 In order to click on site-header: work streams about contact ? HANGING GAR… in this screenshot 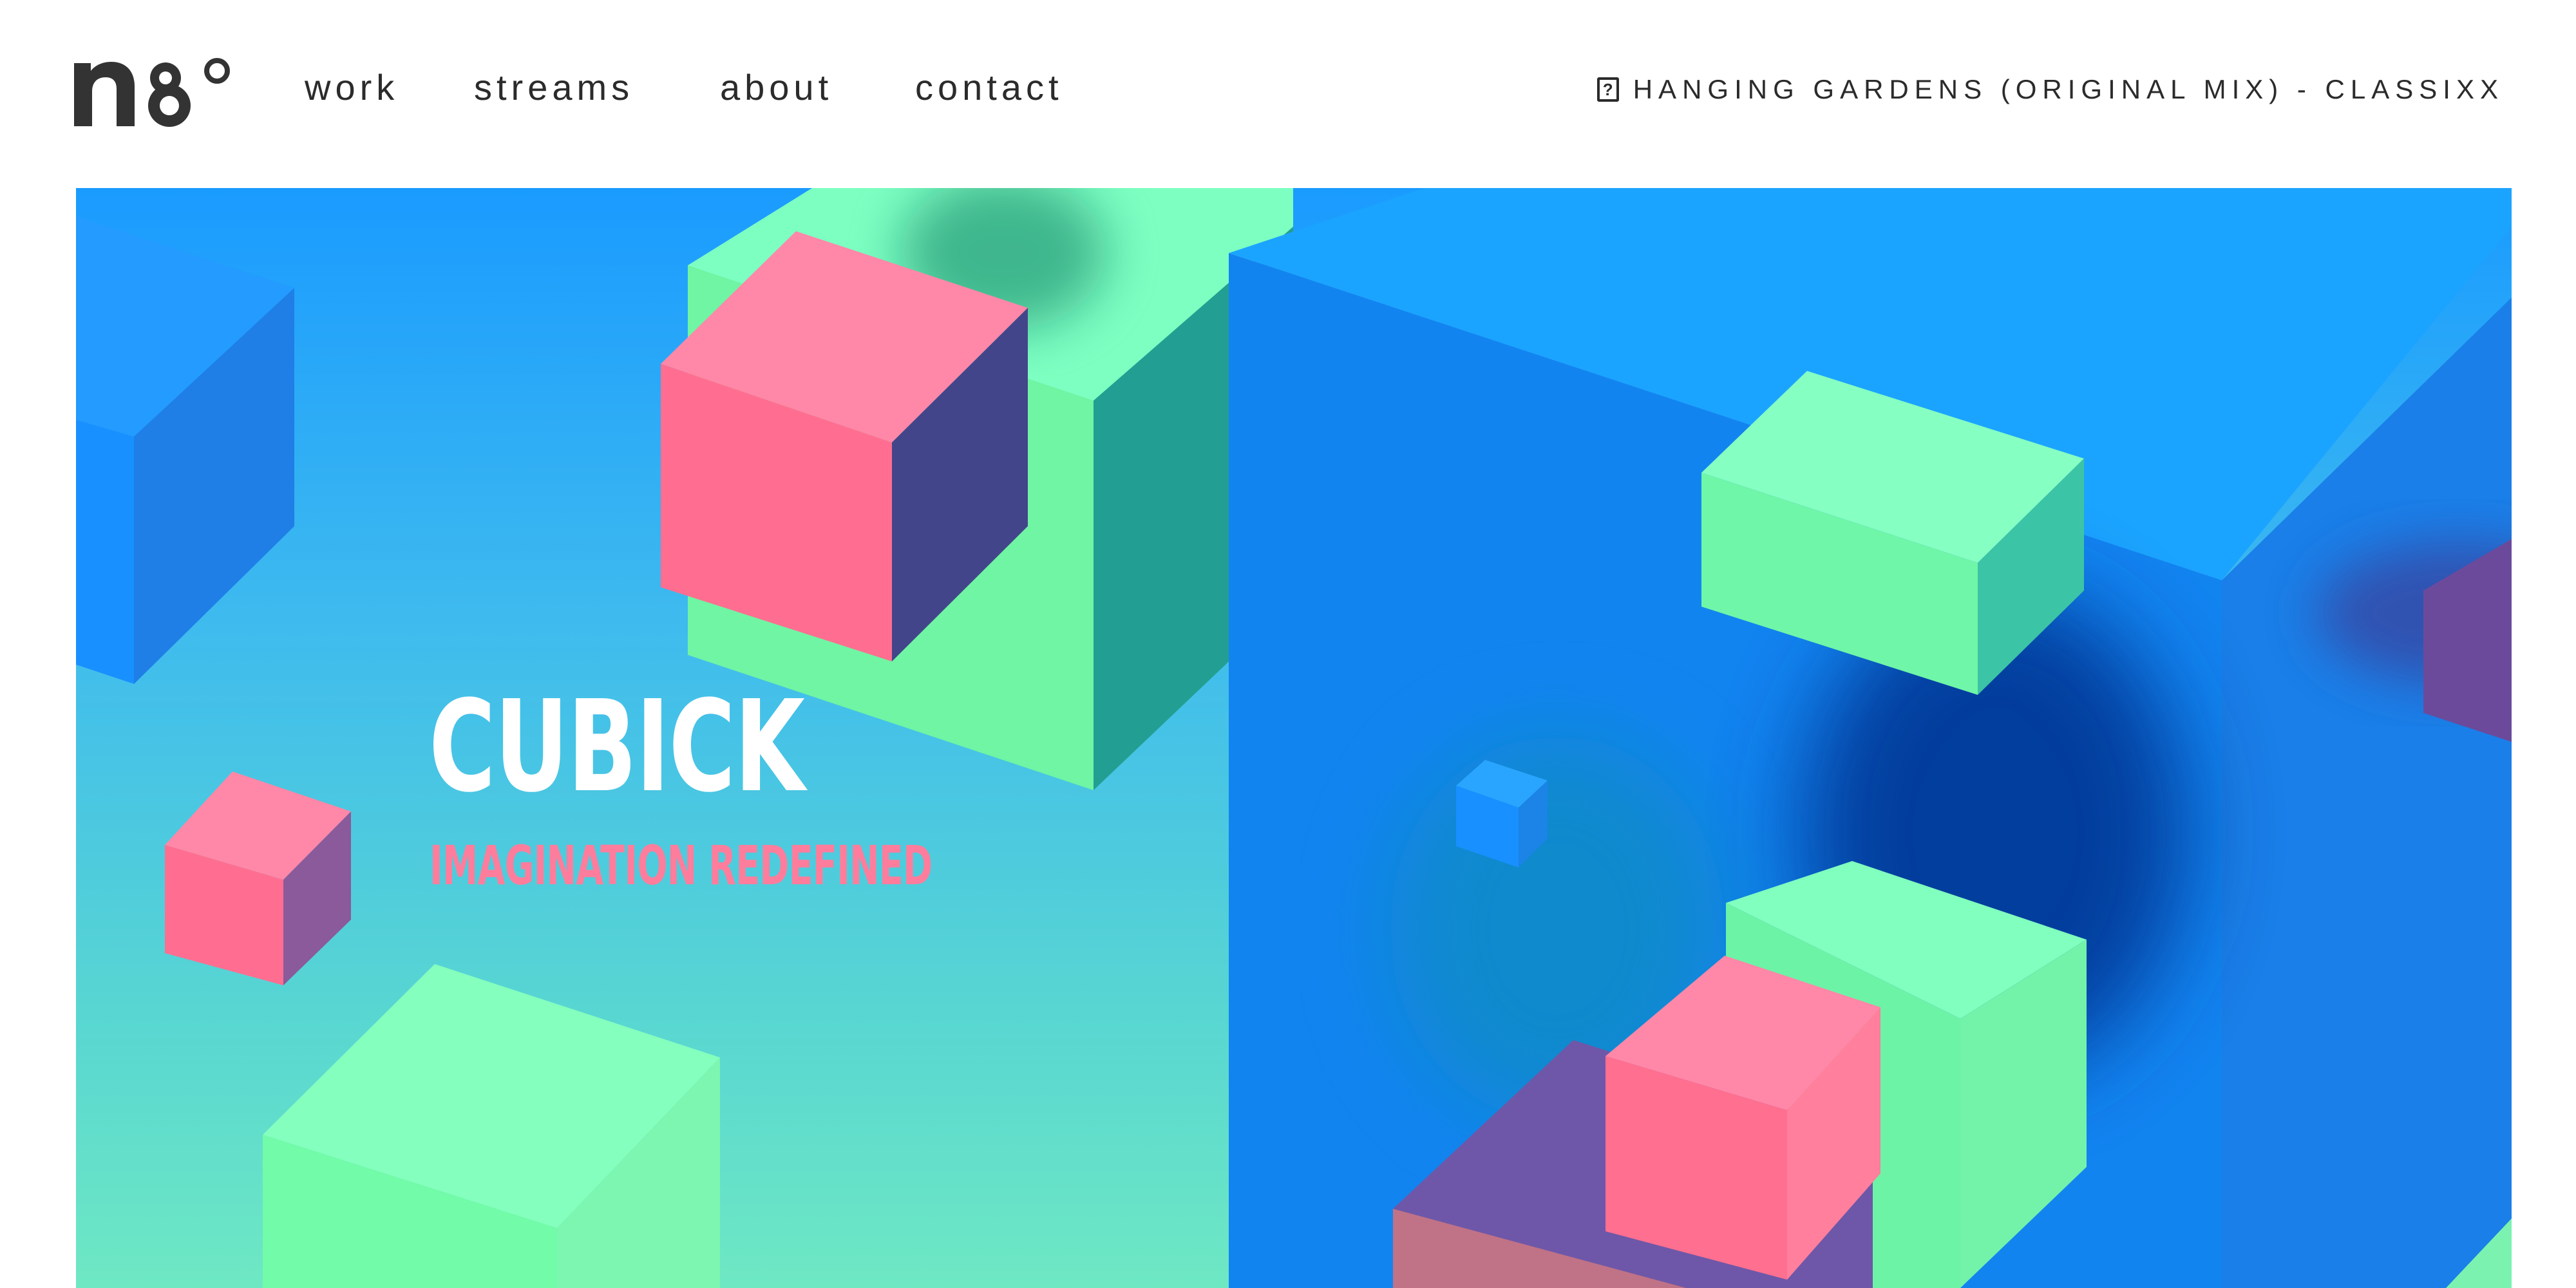, I will do `click(1288, 94)`.